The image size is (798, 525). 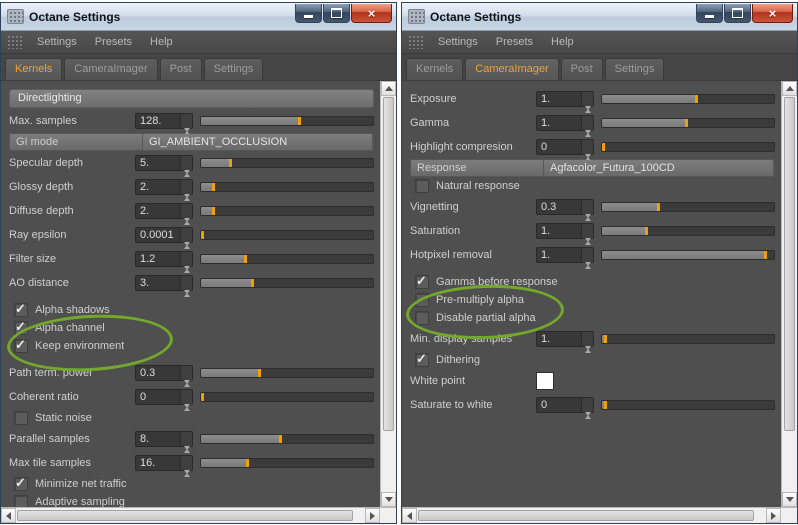 What do you see at coordinates (789, 499) in the screenshot?
I see `scroll-down-button` at bounding box center [789, 499].